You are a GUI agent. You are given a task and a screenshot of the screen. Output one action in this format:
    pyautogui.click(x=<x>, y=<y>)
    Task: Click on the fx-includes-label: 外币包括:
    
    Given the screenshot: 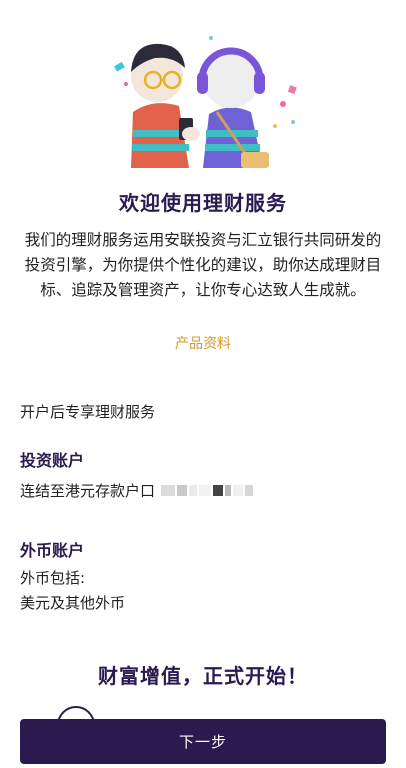 What is the action you would take?
    pyautogui.click(x=53, y=578)
    